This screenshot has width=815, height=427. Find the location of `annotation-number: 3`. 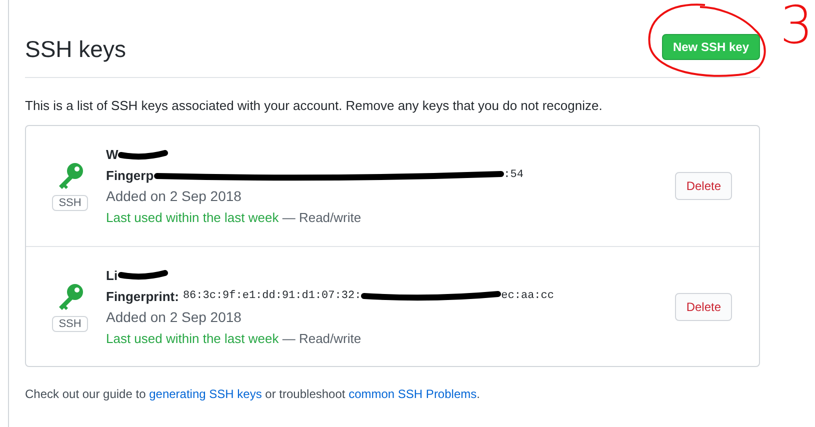

annotation-number: 3 is located at coordinates (797, 26).